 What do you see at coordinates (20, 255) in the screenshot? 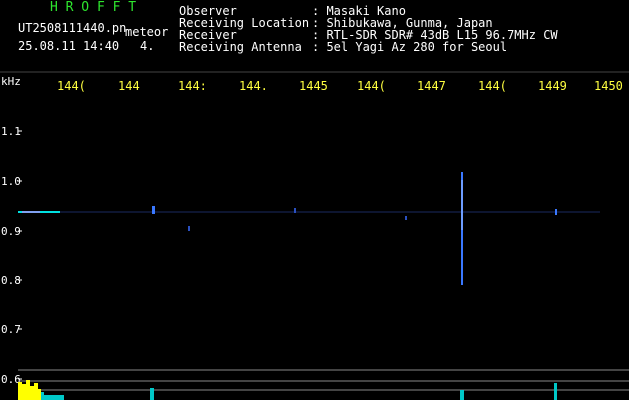
I see `y-tick-marks` at bounding box center [20, 255].